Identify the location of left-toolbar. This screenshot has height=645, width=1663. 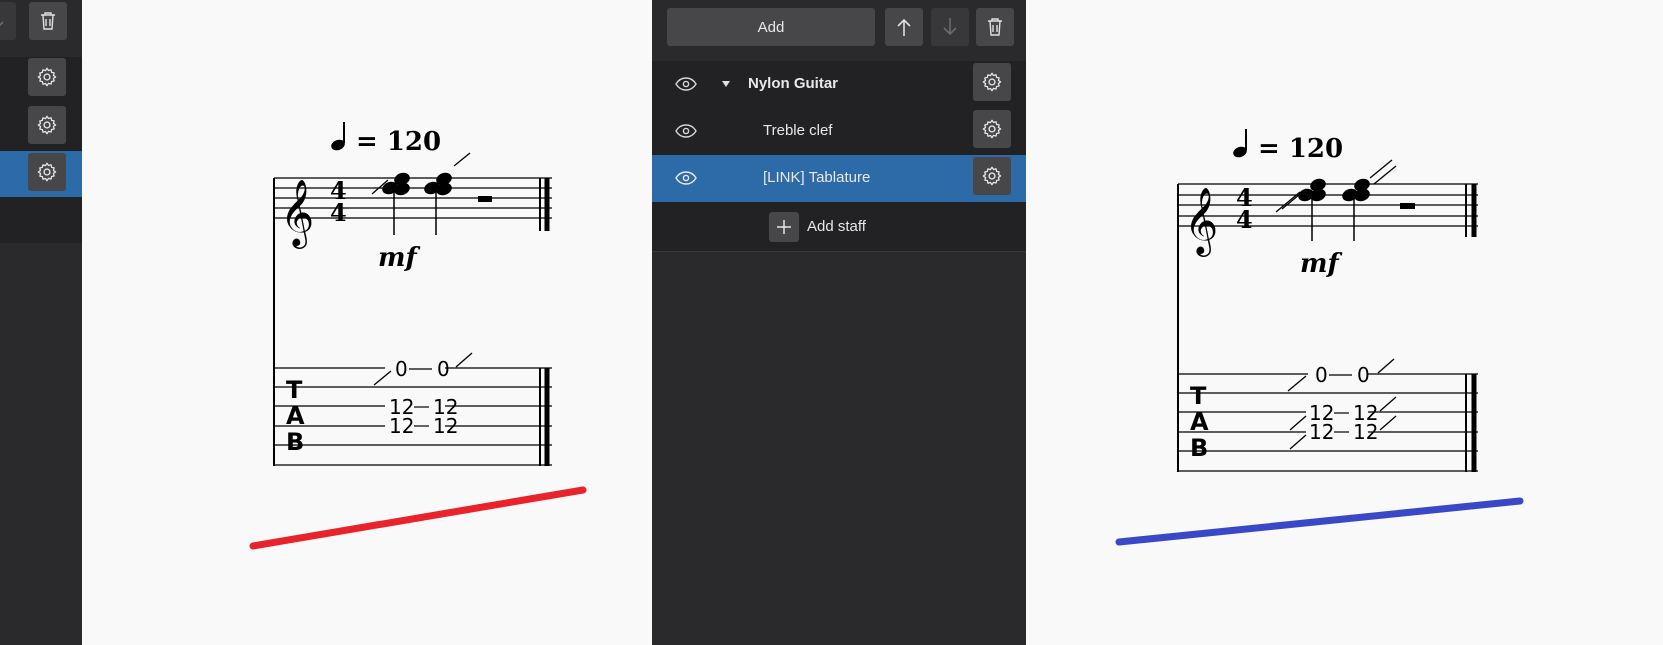
(41, 28).